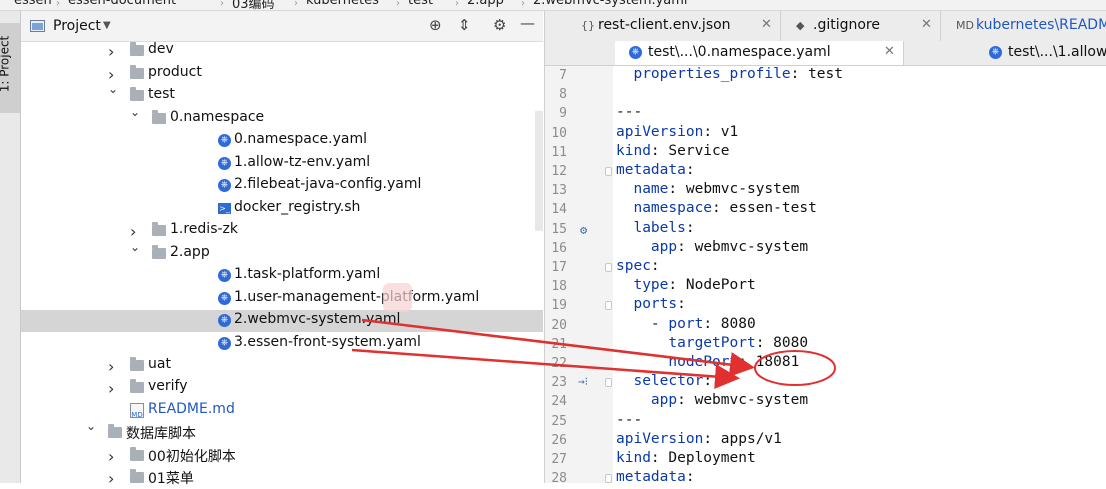 The image size is (1106, 489). What do you see at coordinates (559, 248) in the screenshot?
I see `line-number: 16` at bounding box center [559, 248].